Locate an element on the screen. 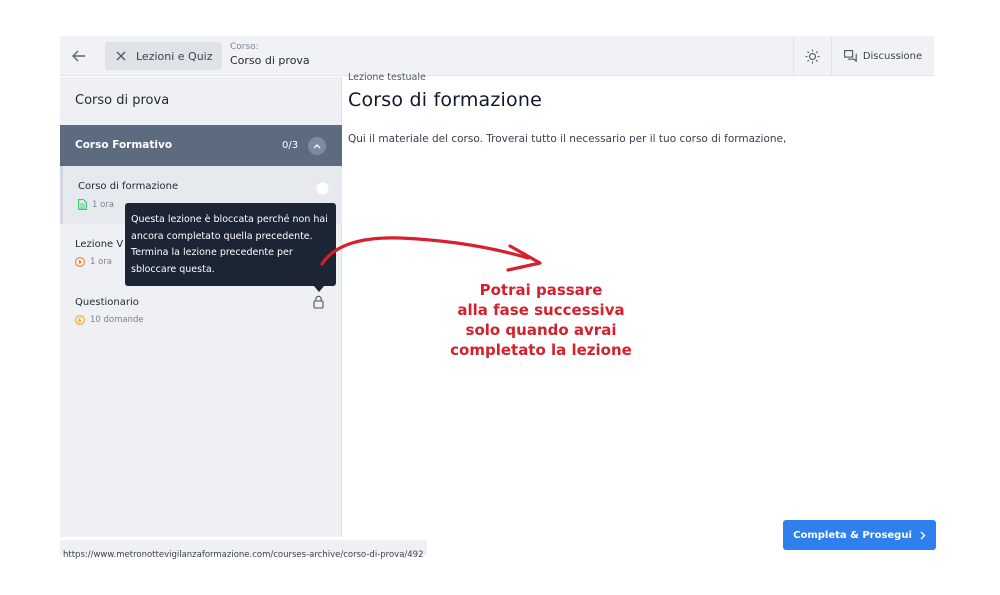  annotation-line: solo quando avrai is located at coordinates (541, 330).